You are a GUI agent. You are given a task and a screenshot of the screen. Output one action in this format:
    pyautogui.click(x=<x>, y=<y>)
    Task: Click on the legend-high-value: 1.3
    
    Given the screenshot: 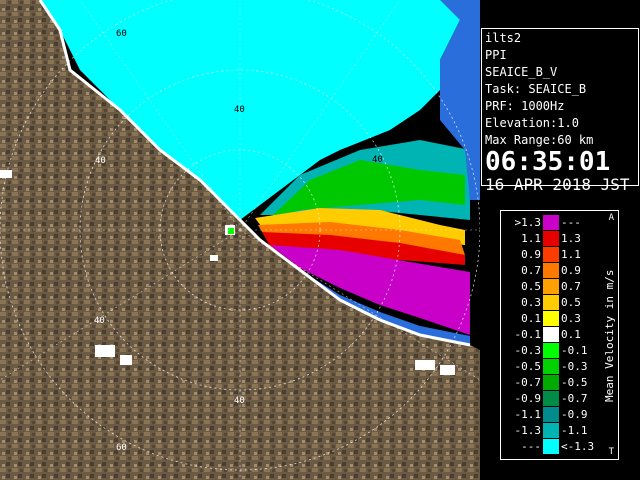 What is the action you would take?
    pyautogui.click(x=571, y=238)
    